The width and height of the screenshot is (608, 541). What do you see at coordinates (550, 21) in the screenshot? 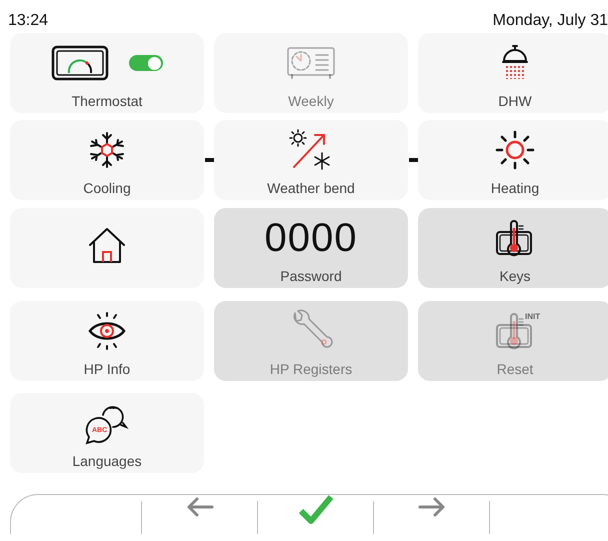
I see `date-text: Monday, July 31` at bounding box center [550, 21].